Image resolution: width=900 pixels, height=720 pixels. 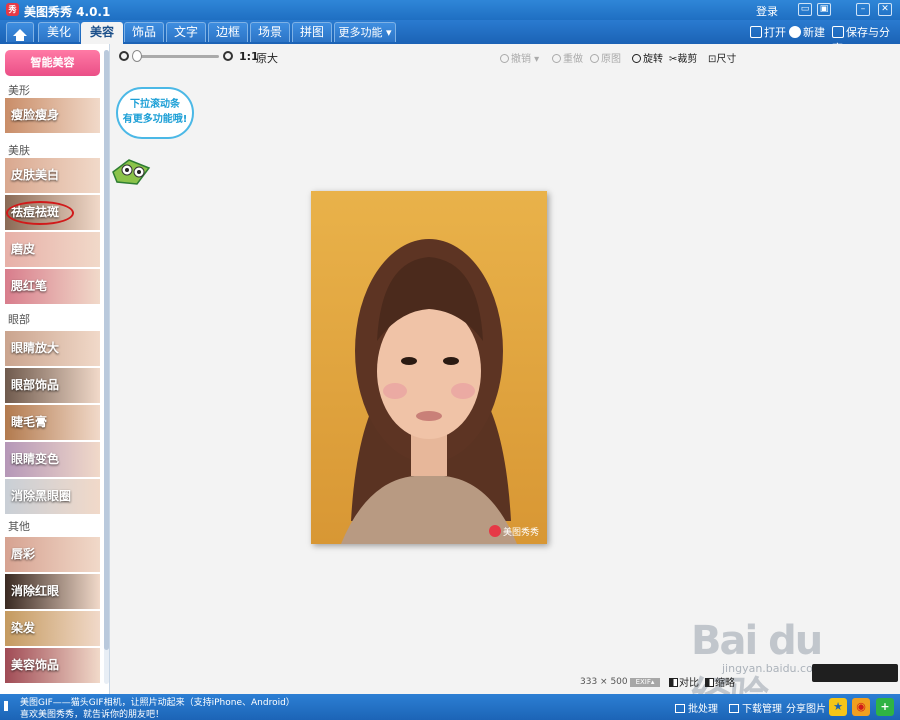 What do you see at coordinates (12, 9) in the screenshot?
I see `app-logo: 秀` at bounding box center [12, 9].